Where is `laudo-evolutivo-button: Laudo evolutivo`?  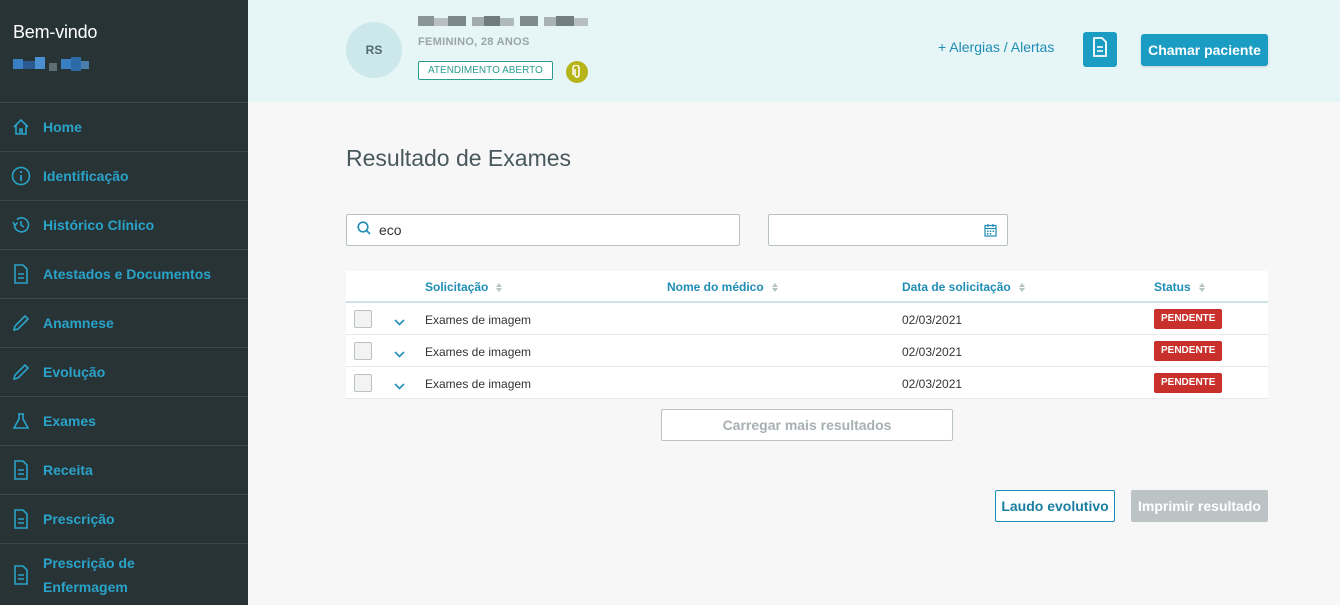
laudo-evolutivo-button: Laudo evolutivo is located at coordinates (1055, 506).